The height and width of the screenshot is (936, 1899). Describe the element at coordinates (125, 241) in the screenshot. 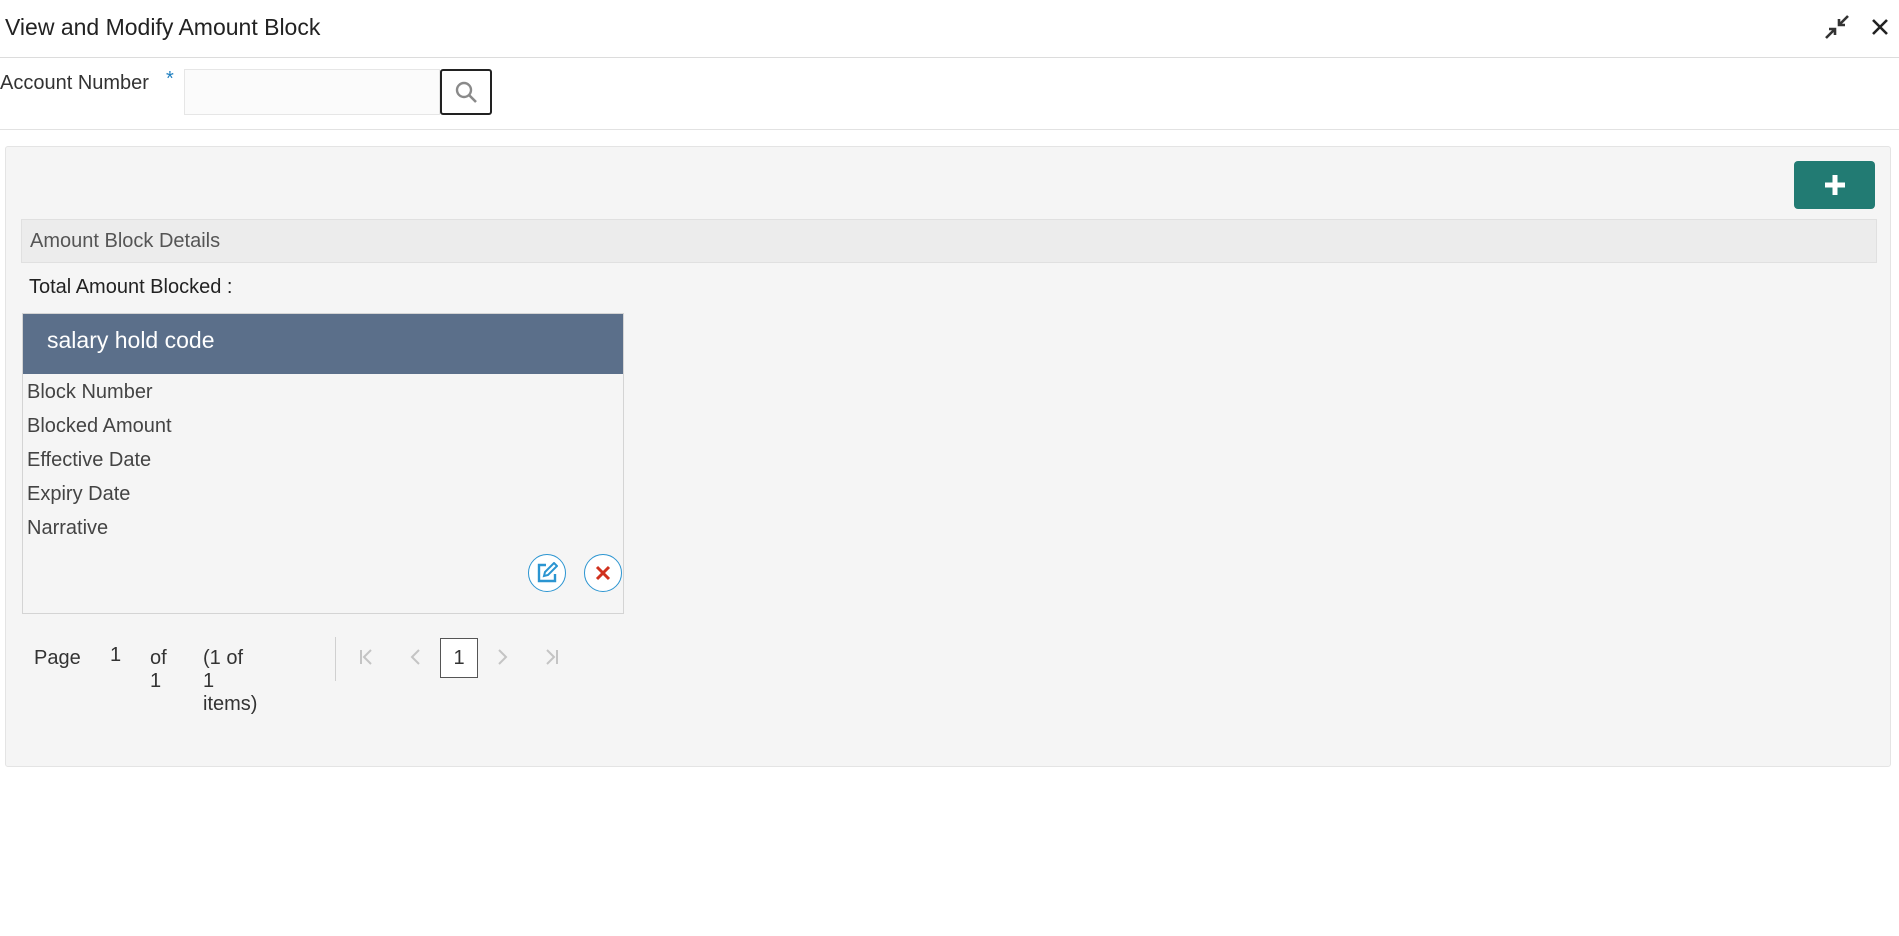

I see `section-title: Amount Block Details` at that location.